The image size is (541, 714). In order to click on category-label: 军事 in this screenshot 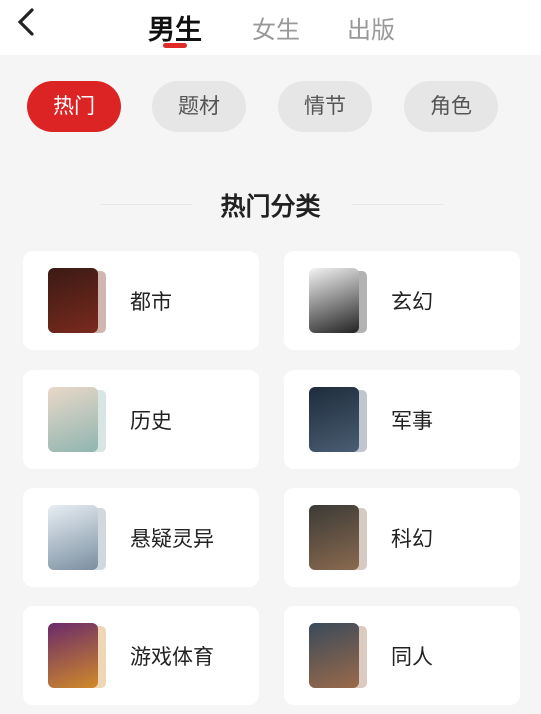, I will do `click(412, 421)`.